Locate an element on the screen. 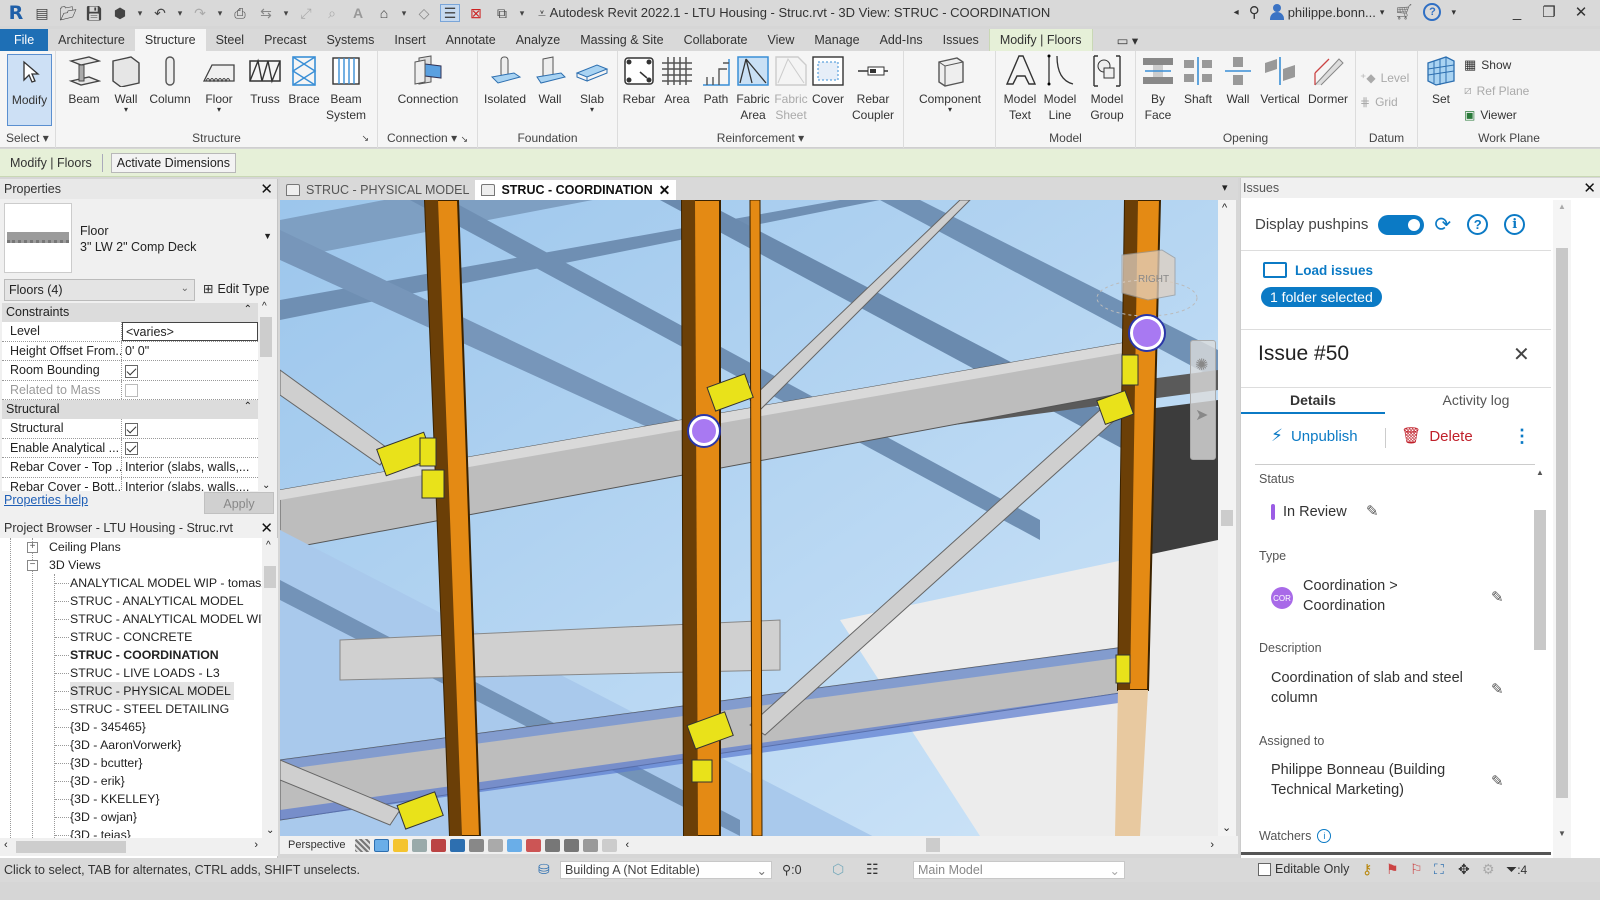 The width and height of the screenshot is (1600, 900). switch-windows-icon: ⧉ is located at coordinates (502, 13).